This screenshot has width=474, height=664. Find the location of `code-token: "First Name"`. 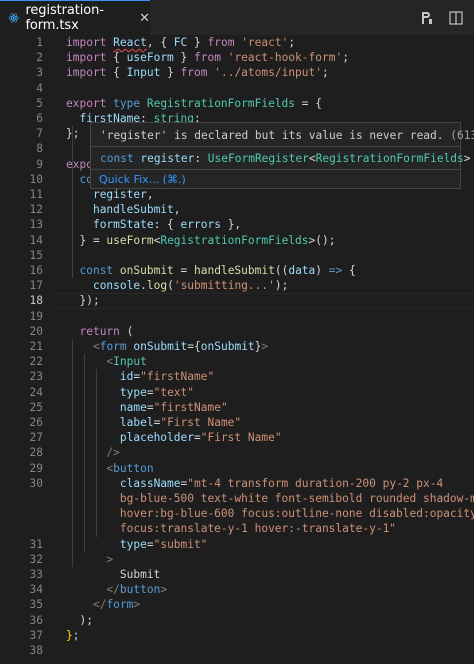

code-token: "First Name" is located at coordinates (201, 422).